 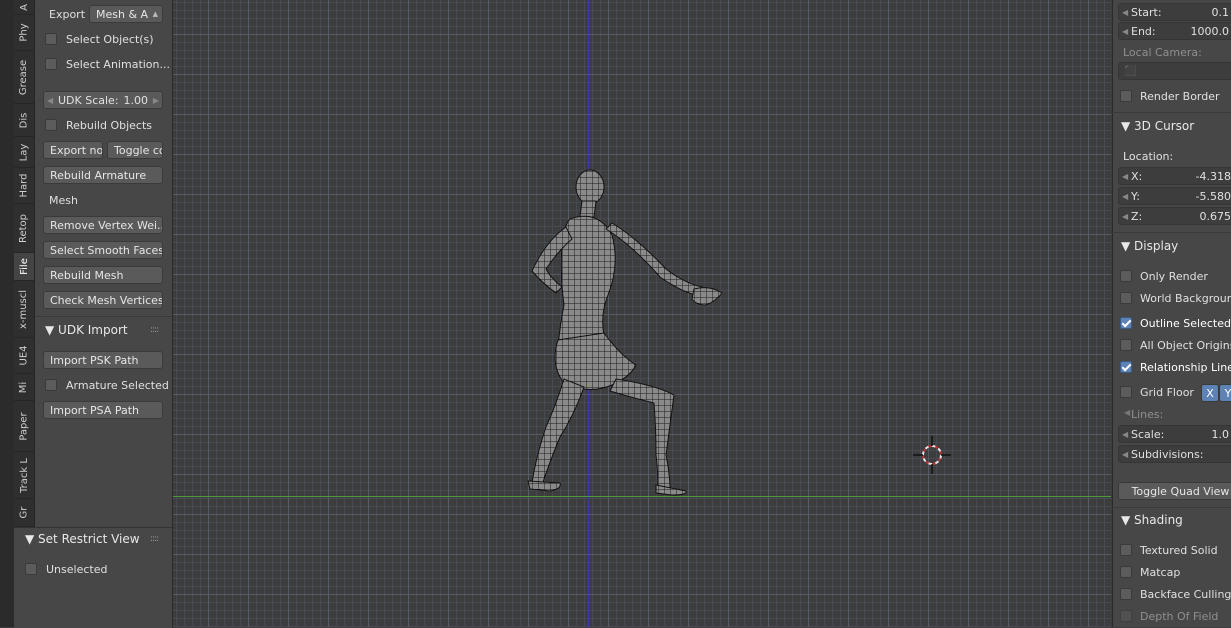 I want to click on import-psa-path-button: Import PSA Path, so click(x=103, y=410).